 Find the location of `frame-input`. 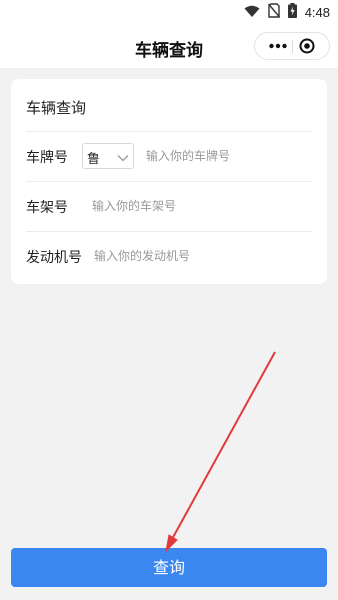

frame-input is located at coordinates (192, 206).